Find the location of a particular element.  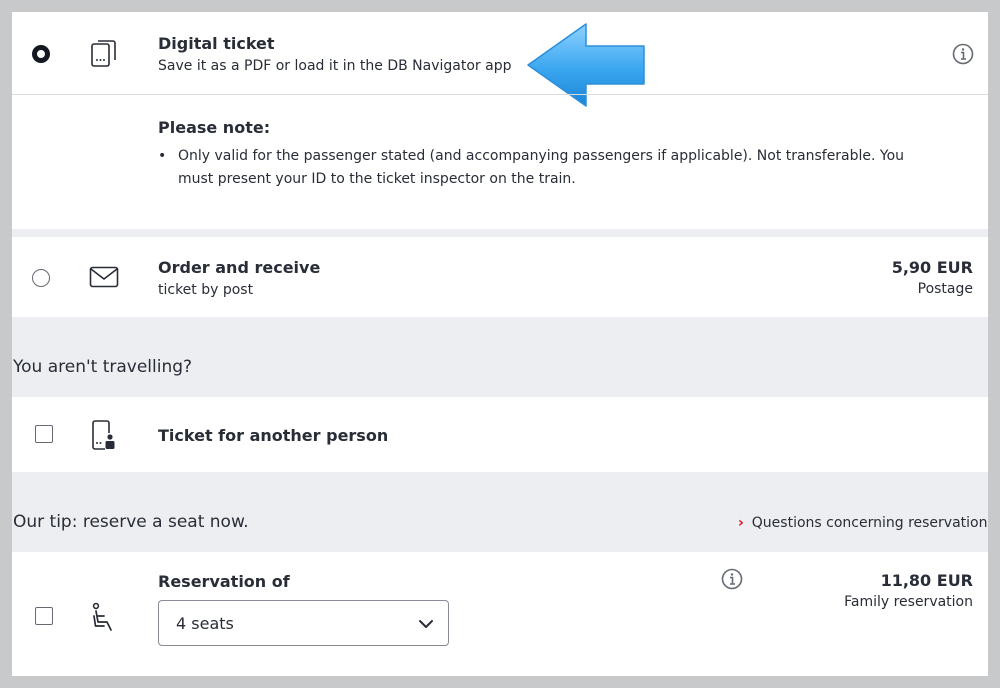

seat-count-value: 4 seats is located at coordinates (205, 623).